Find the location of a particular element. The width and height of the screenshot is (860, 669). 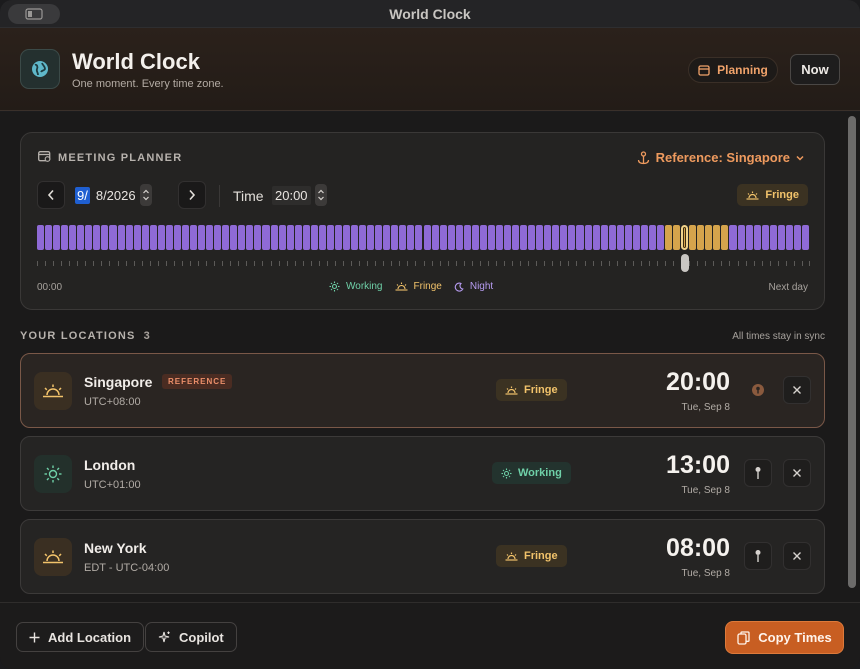

time-input: 20:00 is located at coordinates (299, 195).